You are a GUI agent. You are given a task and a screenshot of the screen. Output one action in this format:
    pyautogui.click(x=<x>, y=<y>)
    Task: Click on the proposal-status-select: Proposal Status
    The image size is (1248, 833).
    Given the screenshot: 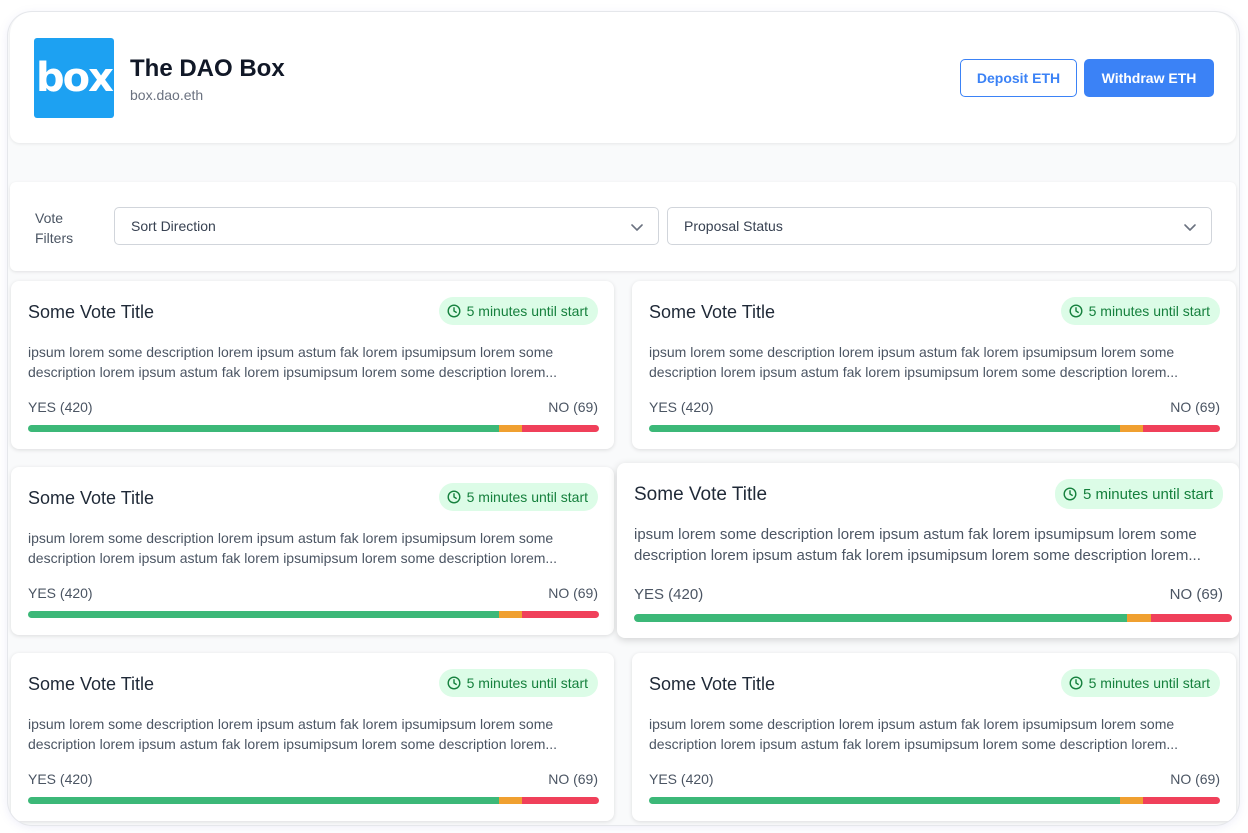 What is the action you would take?
    pyautogui.click(x=939, y=226)
    